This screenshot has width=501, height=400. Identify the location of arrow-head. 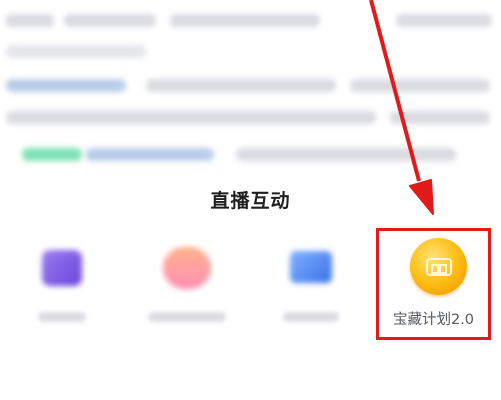
(421, 197).